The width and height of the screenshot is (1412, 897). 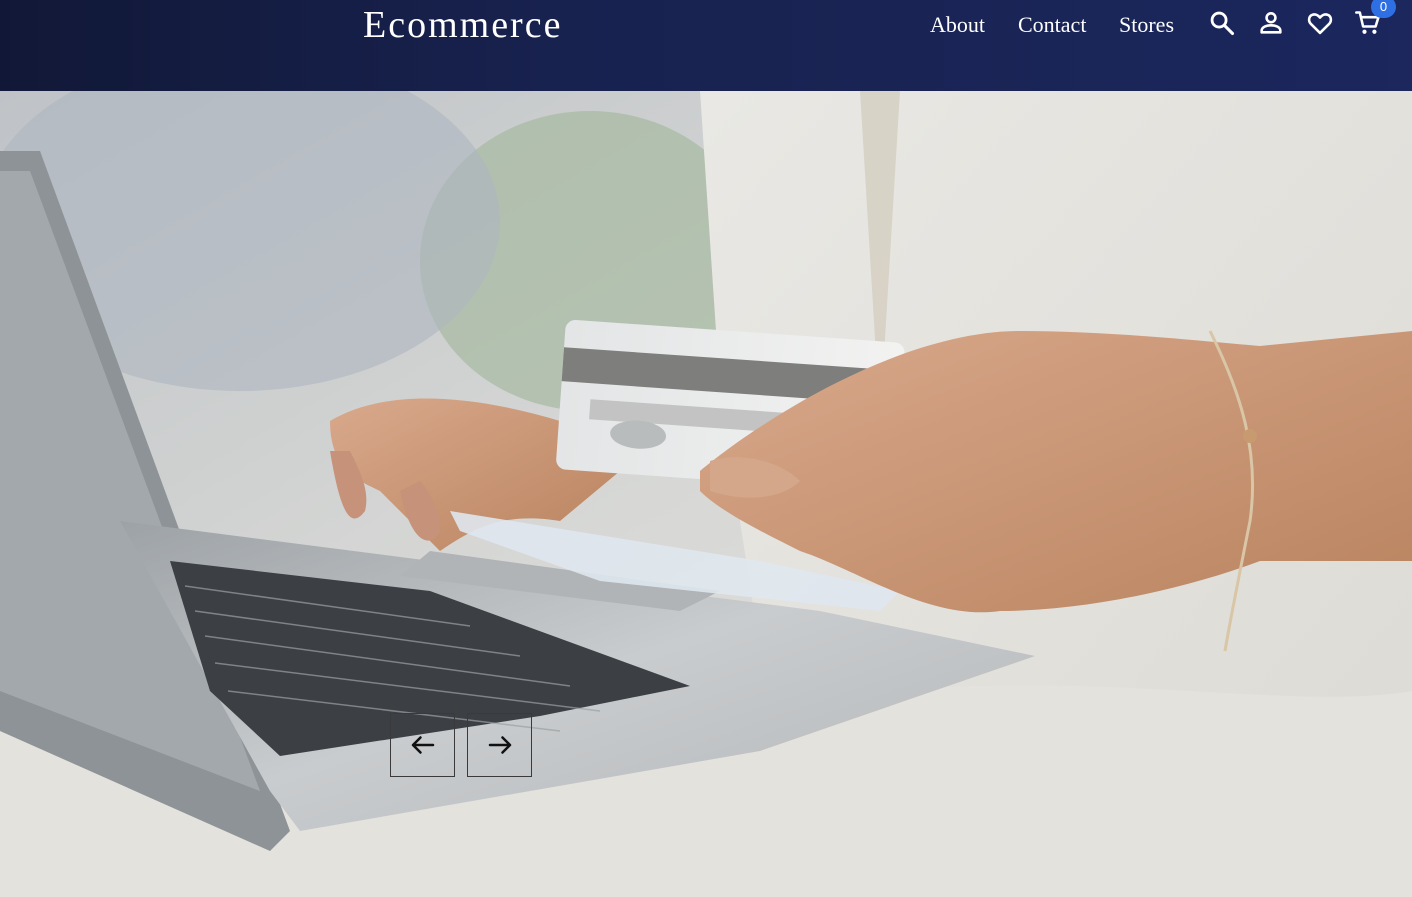 I want to click on nav-contact-link: Contact, so click(x=1052, y=25).